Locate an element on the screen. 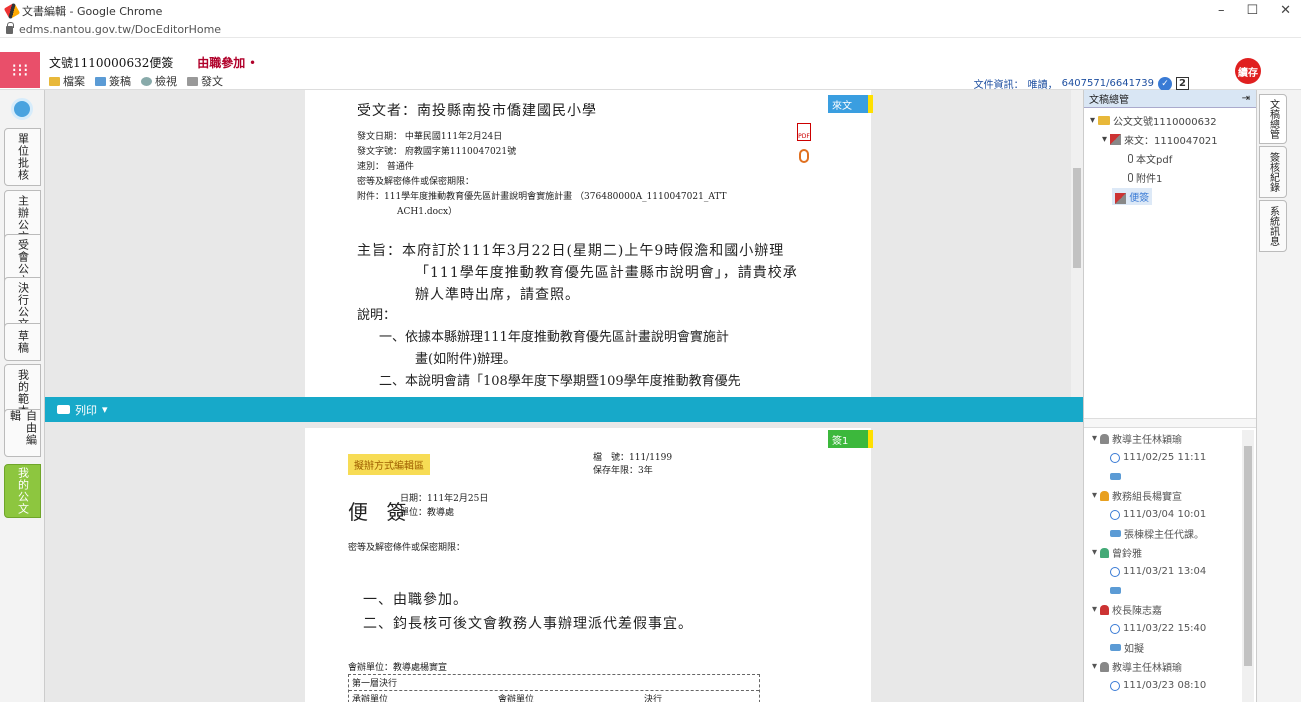  subject-line1: 主旨：本府訂於111年3月22日(星期二)上午9時假澹和國小辦理 is located at coordinates (571, 251).